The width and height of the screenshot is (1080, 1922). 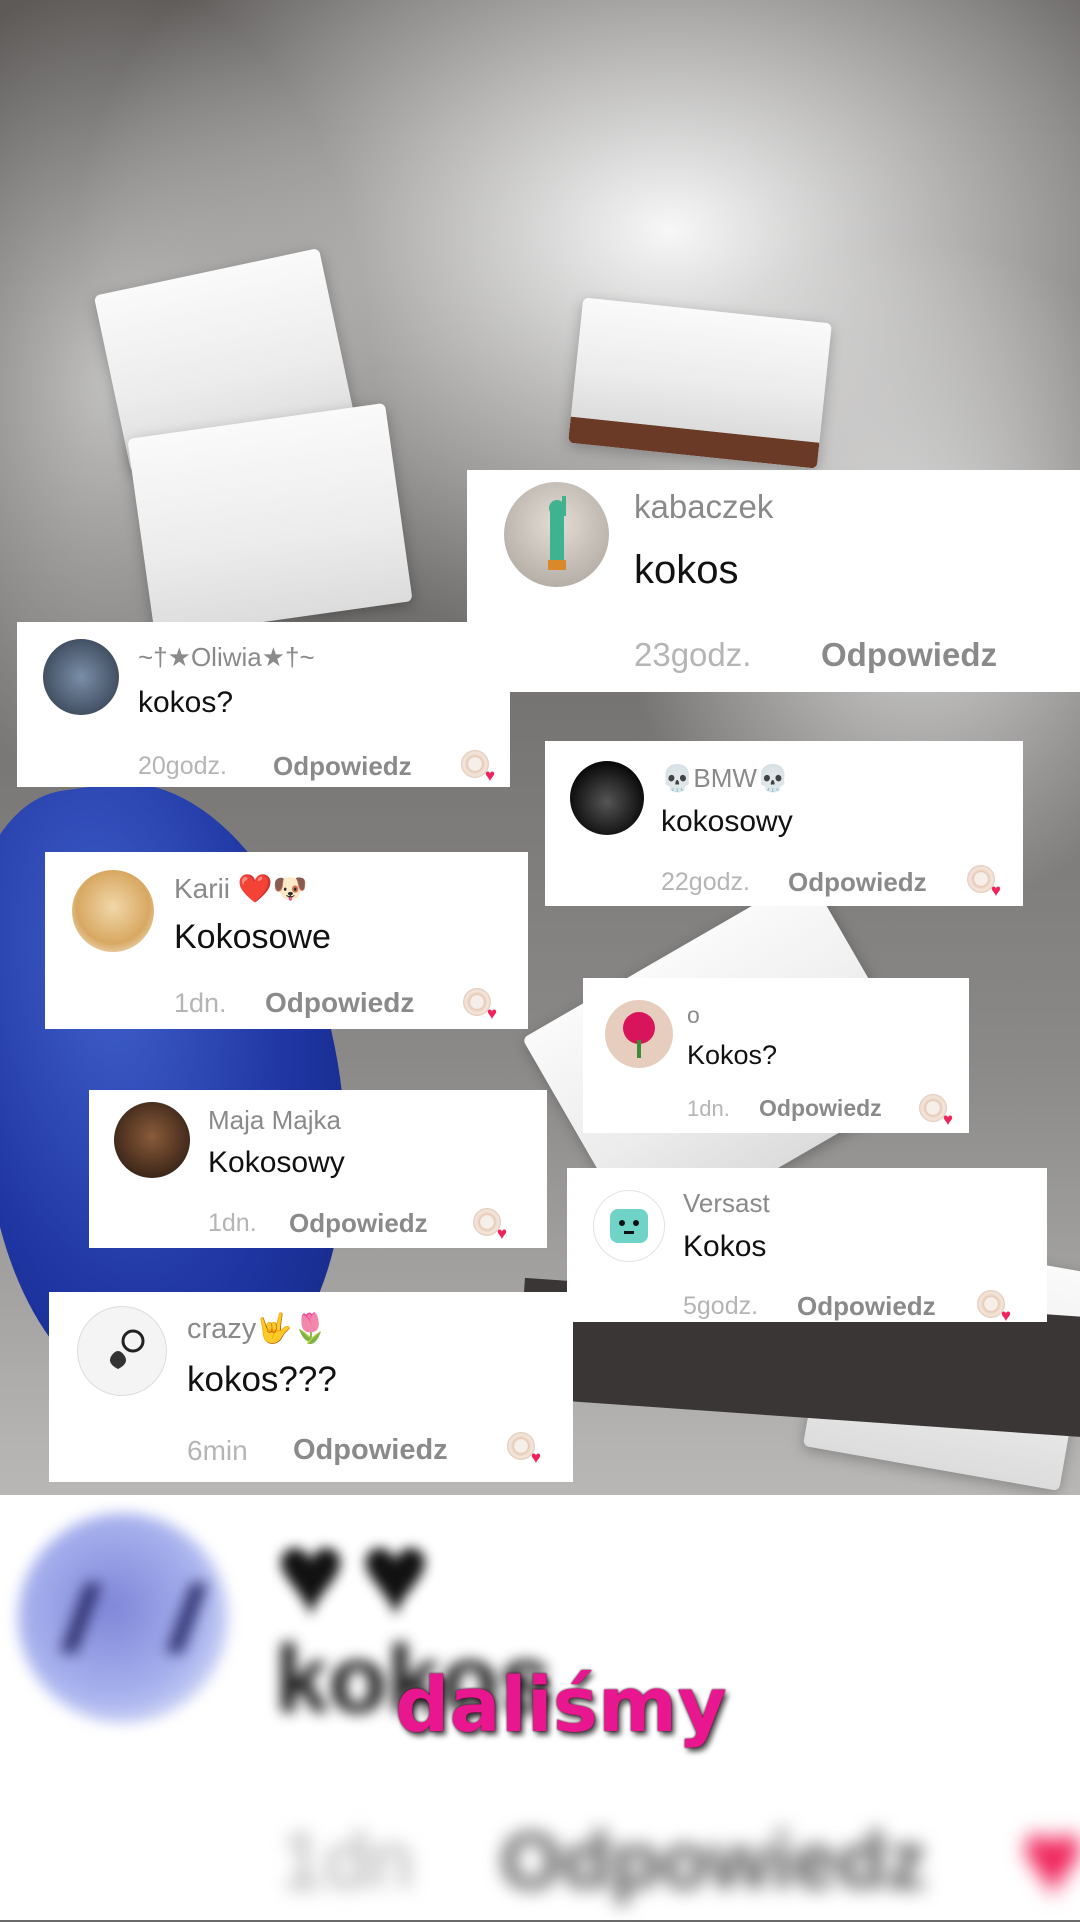 What do you see at coordinates (639, 1034) in the screenshot?
I see `pink-flower-avatar` at bounding box center [639, 1034].